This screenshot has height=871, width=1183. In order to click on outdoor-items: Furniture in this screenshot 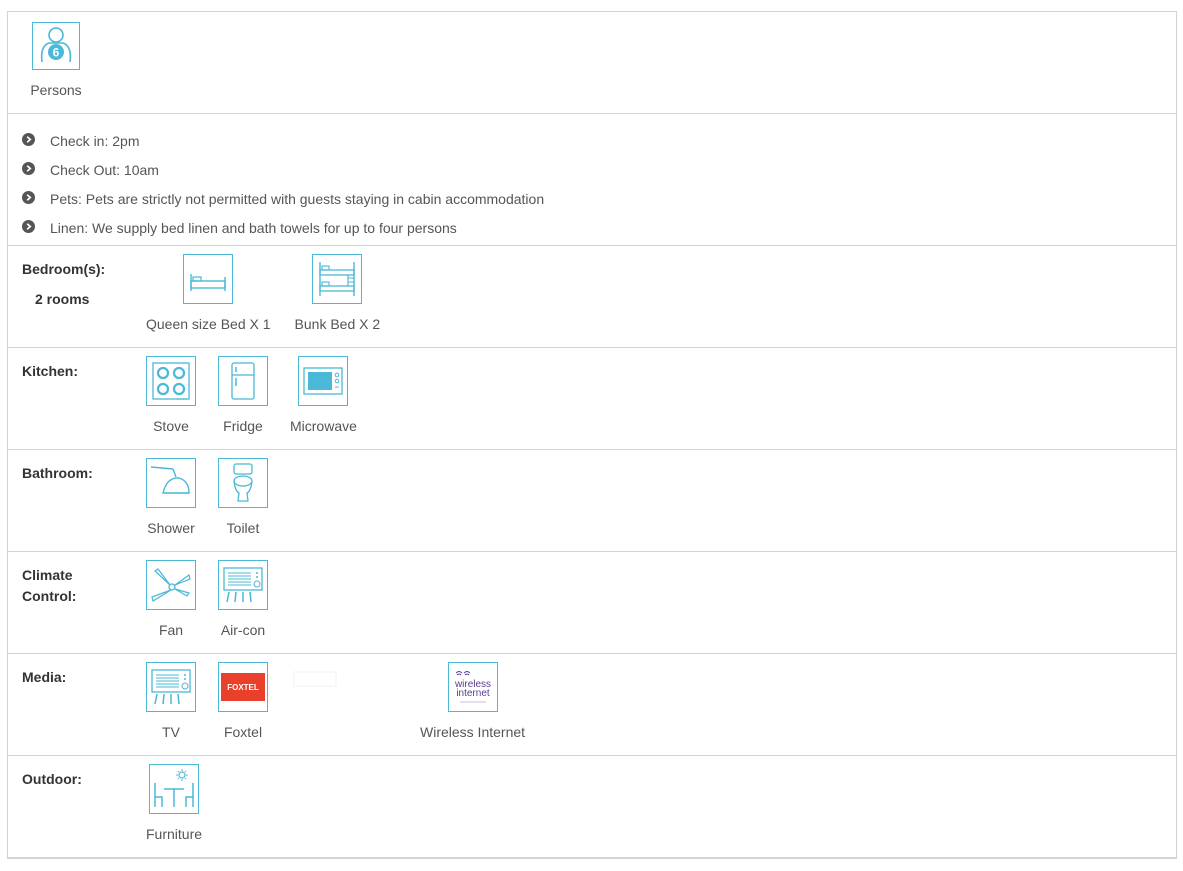, I will do `click(185, 803)`.